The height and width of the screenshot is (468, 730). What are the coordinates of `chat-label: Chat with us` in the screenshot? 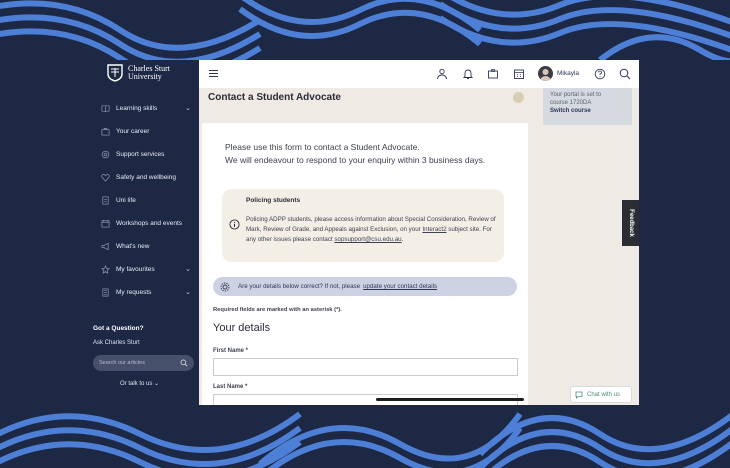 It's located at (604, 394).